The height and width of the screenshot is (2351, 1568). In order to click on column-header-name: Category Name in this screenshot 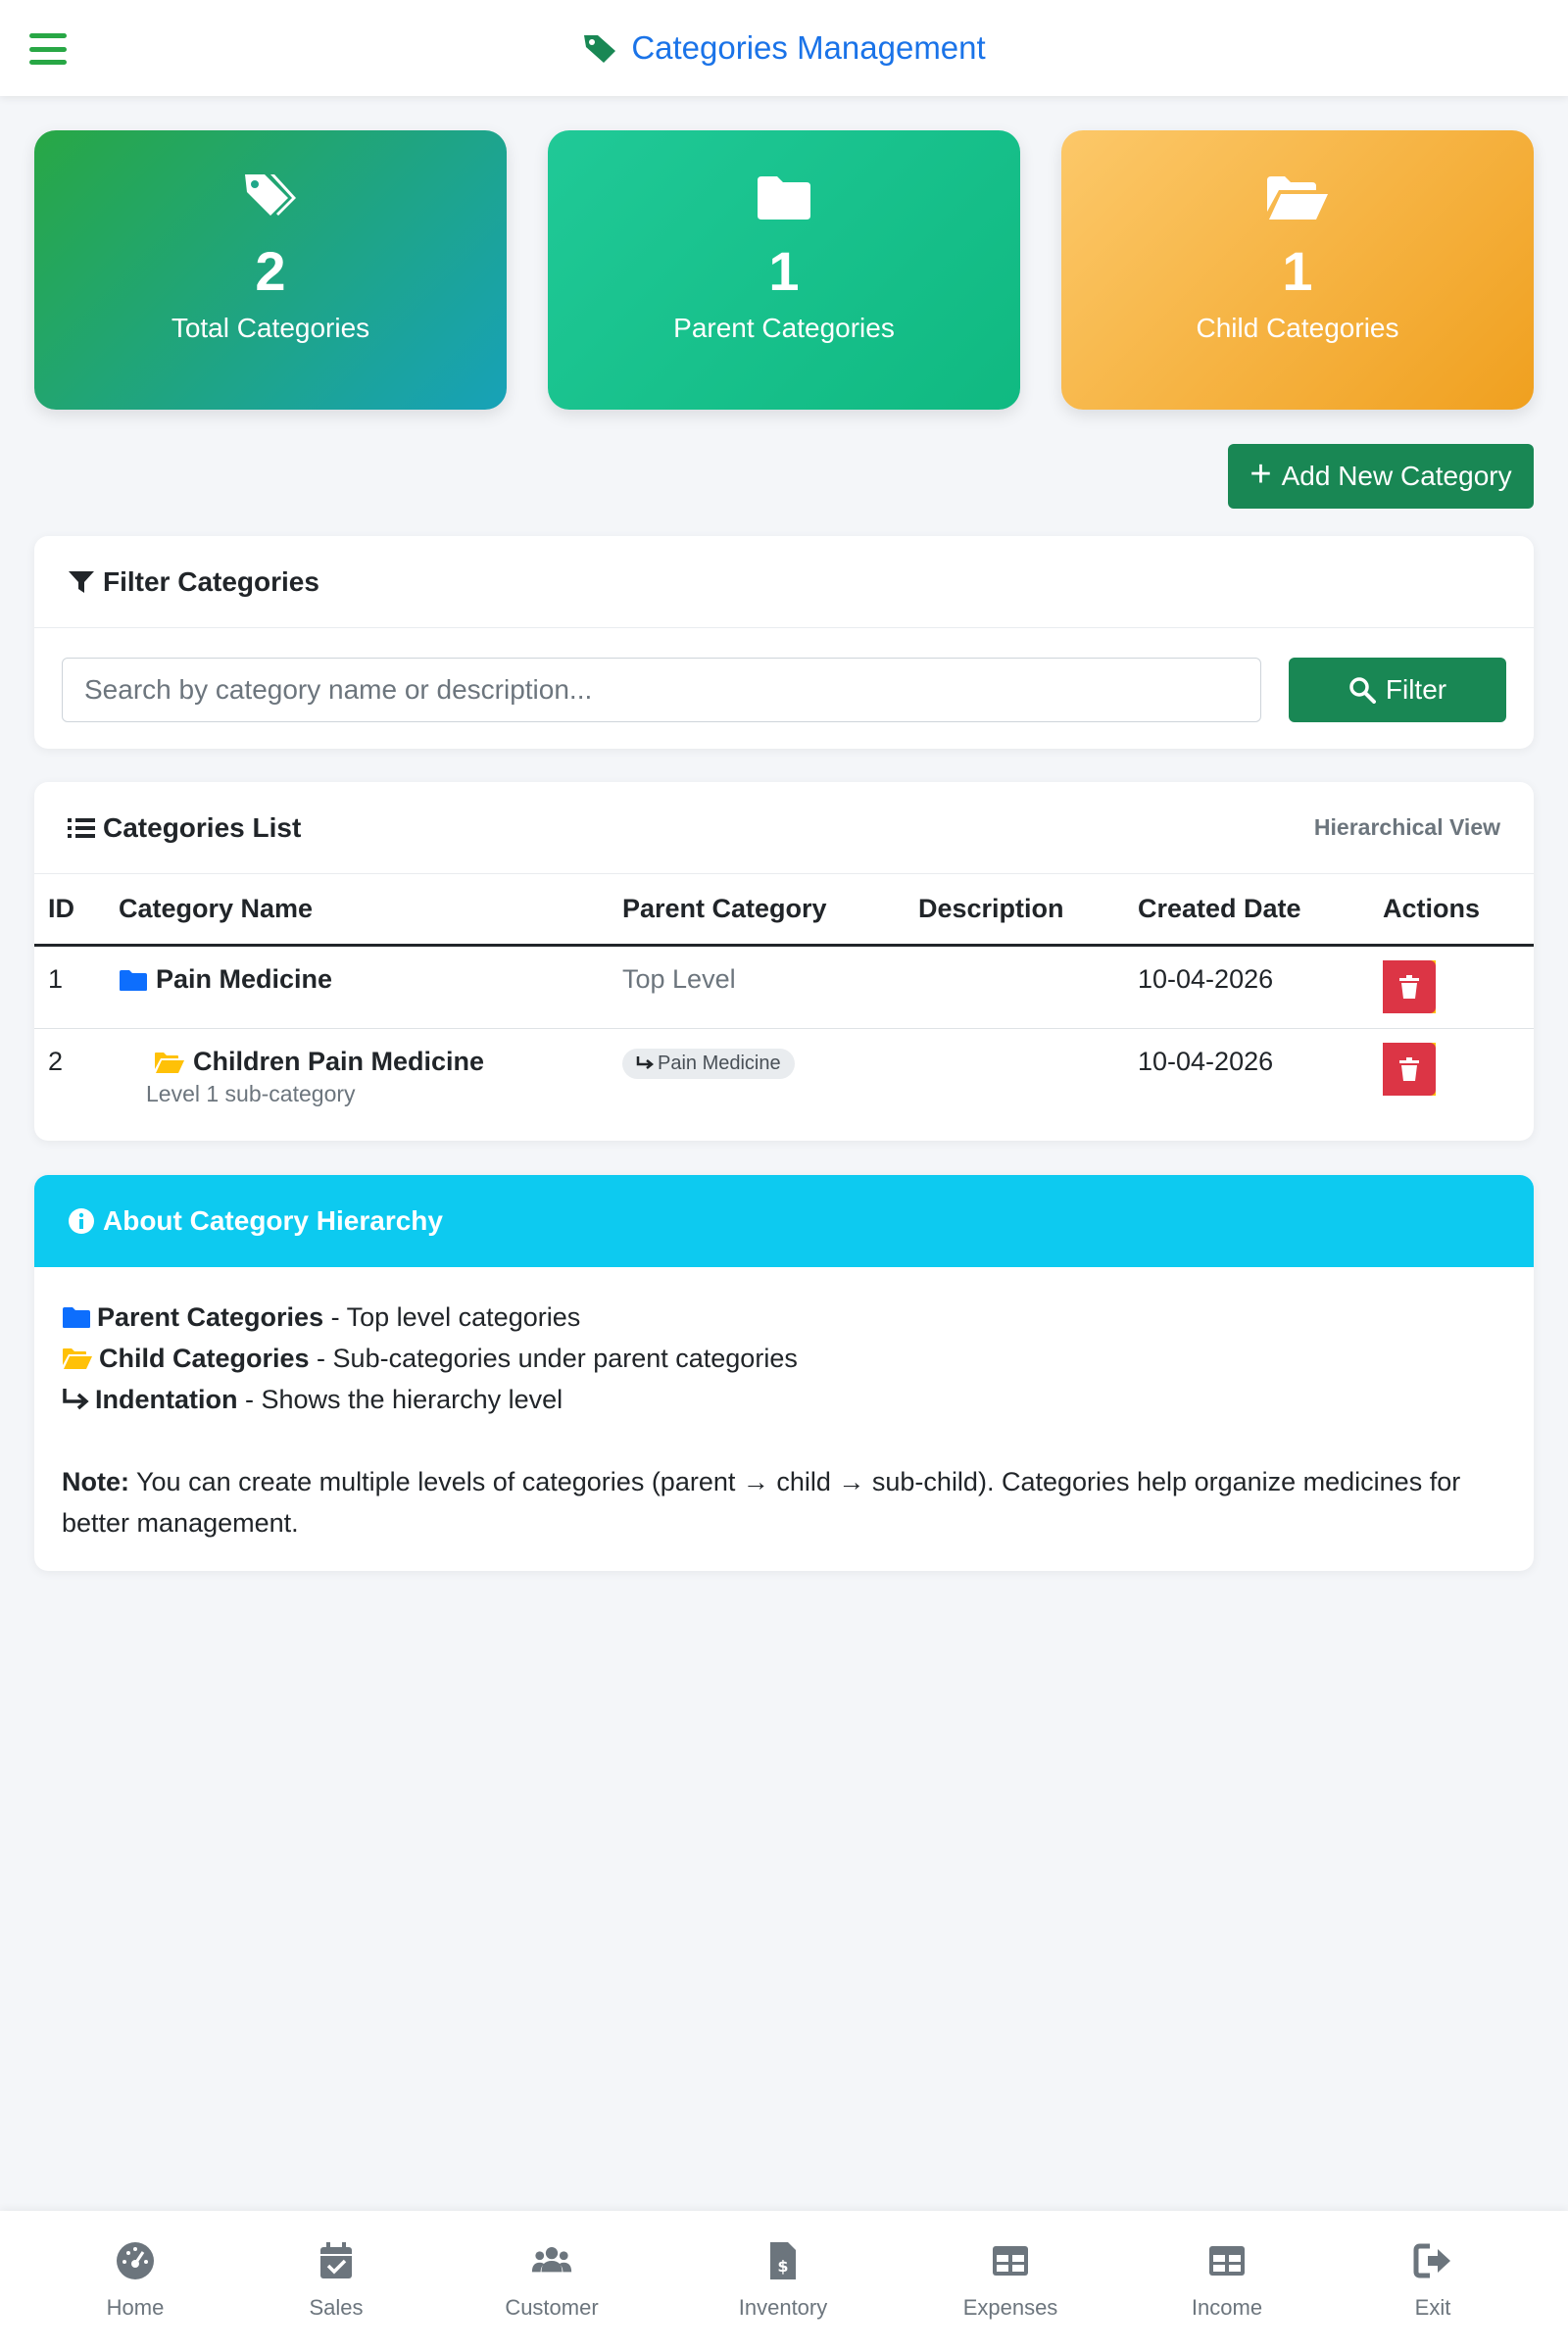, I will do `click(217, 909)`.